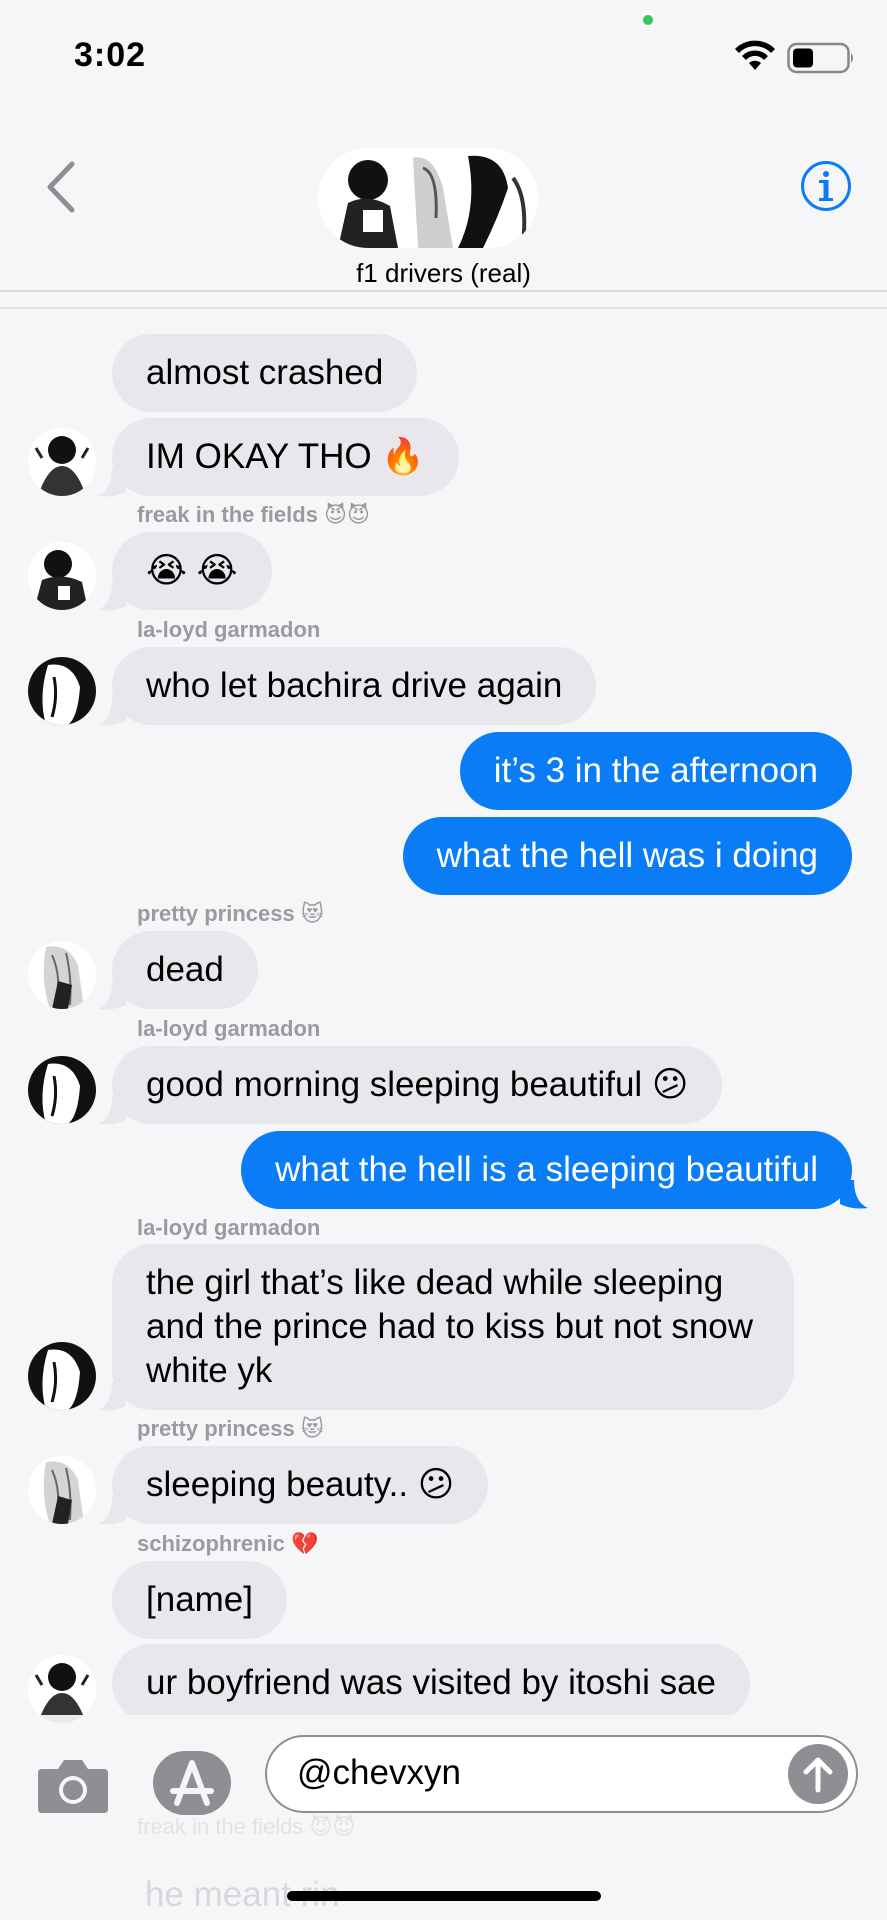 This screenshot has height=1920, width=887. What do you see at coordinates (826, 186) in the screenshot?
I see `info-icon` at bounding box center [826, 186].